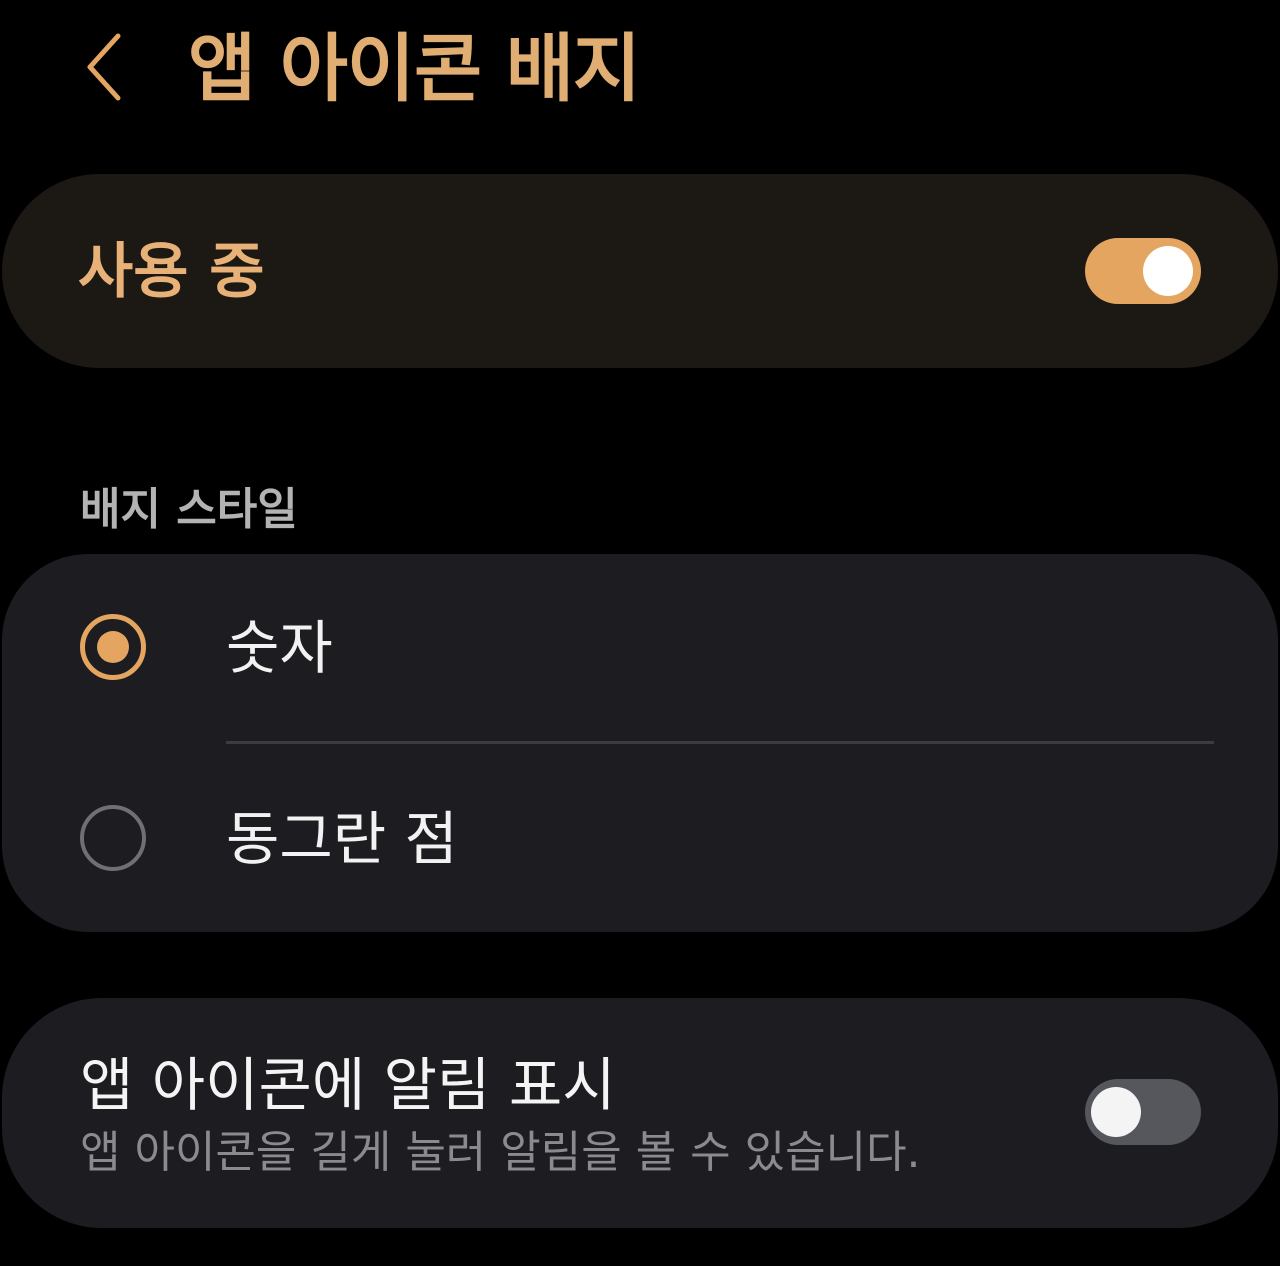  Describe the element at coordinates (189, 509) in the screenshot. I see `badge-style-section-header: 배지 스타일` at that location.